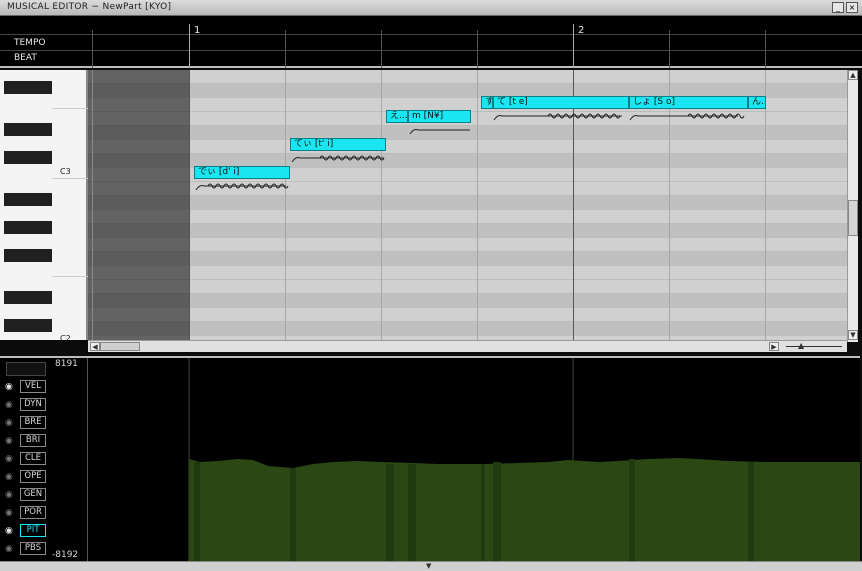  I want to click on control-min-label: -8192, so click(65, 555).